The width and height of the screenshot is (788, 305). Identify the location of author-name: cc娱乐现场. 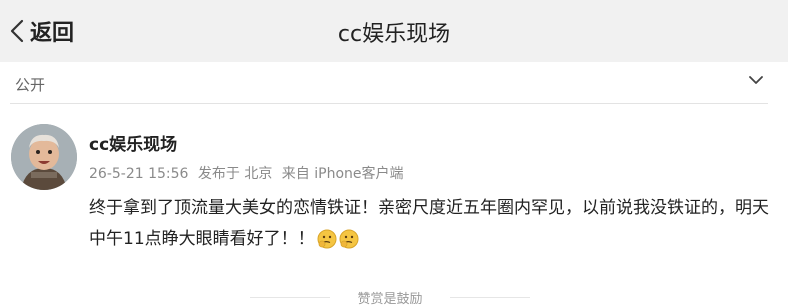
(133, 142).